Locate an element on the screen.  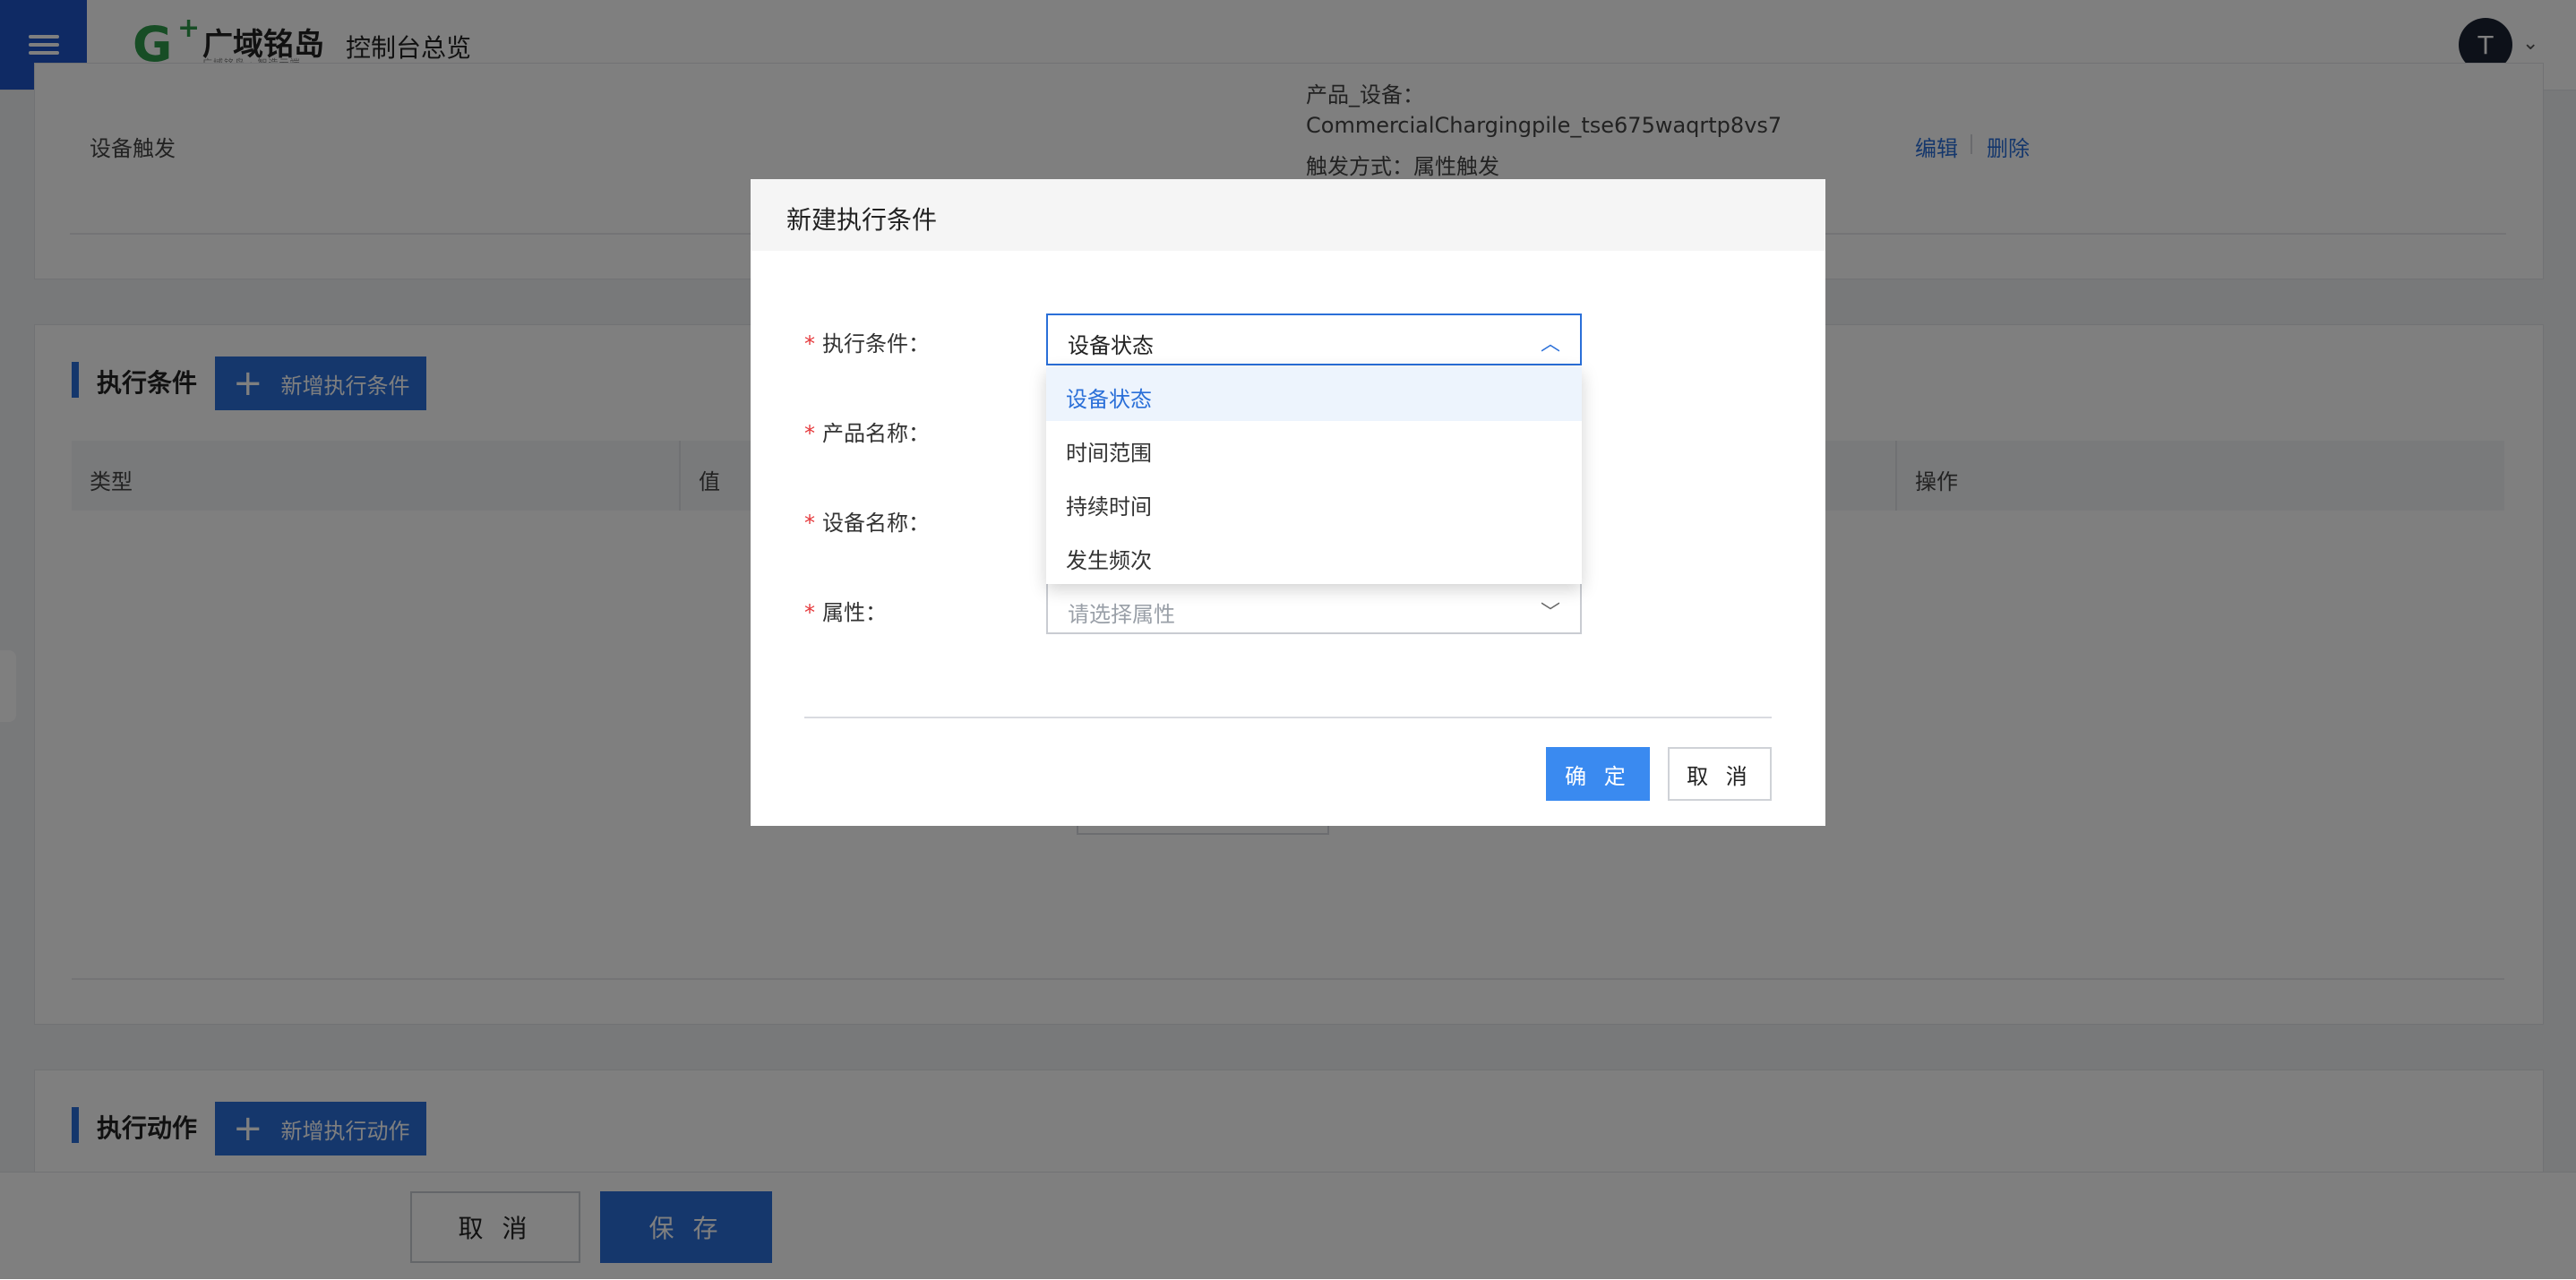
confirm-button: 确 定 is located at coordinates (1598, 774).